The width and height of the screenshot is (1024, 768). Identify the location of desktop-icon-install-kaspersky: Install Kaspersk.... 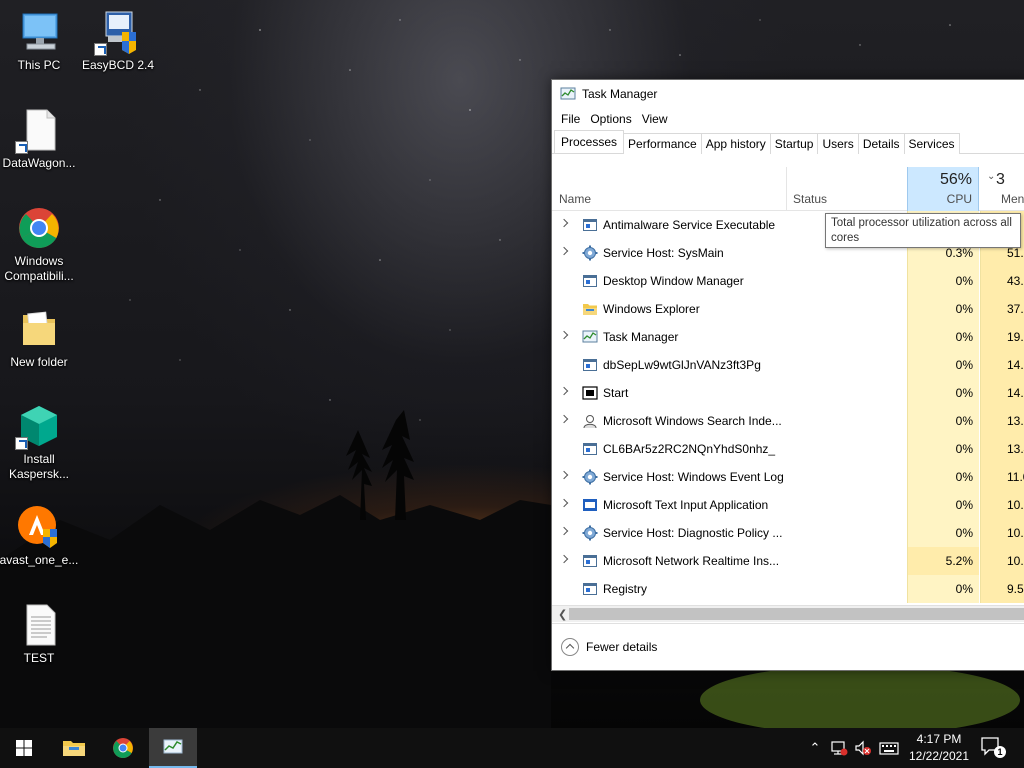
(39, 443).